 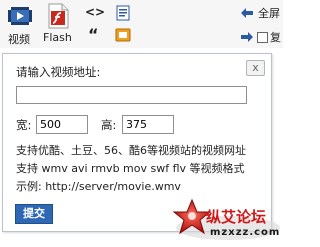 What do you see at coordinates (247, 13) in the screenshot?
I see `undo-arrow-icon` at bounding box center [247, 13].